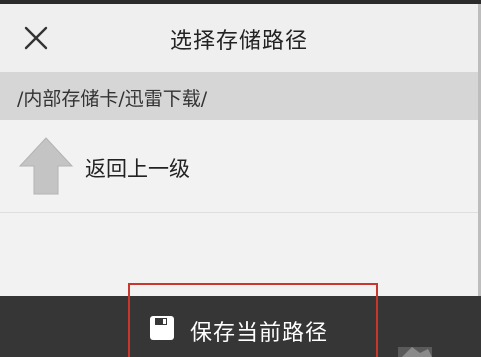  What do you see at coordinates (162, 328) in the screenshot?
I see `save-icon` at bounding box center [162, 328].